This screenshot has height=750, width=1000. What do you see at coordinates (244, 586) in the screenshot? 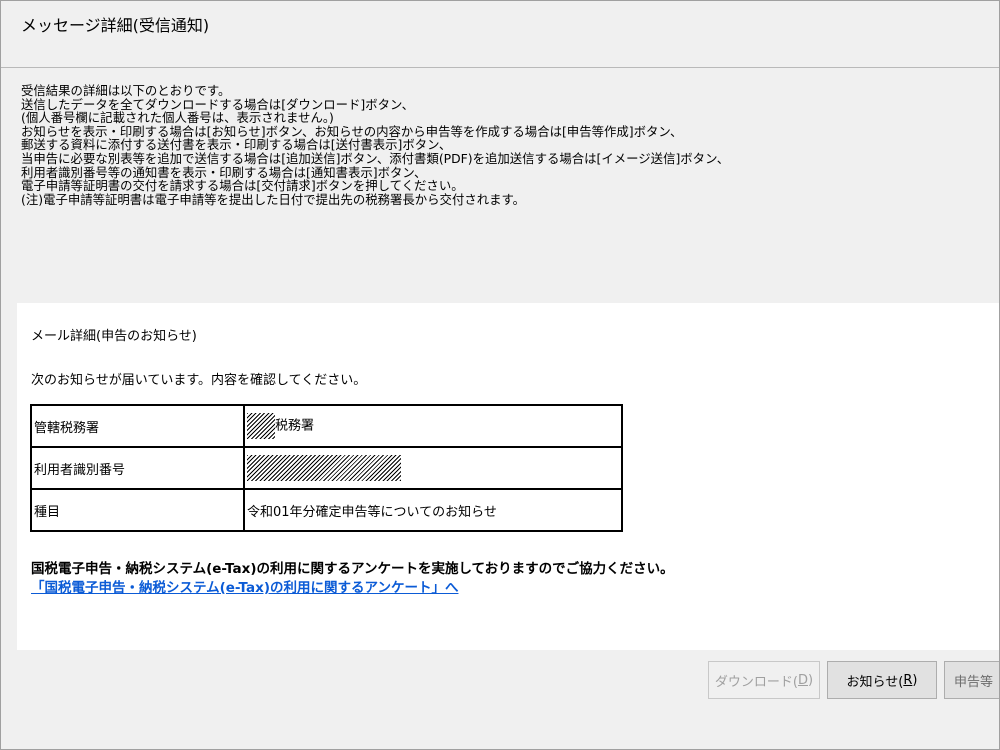
I see `survey-link: 「国税電子申告・納税システム(e-Tax)の利用に関するアンケート」へ` at bounding box center [244, 586].